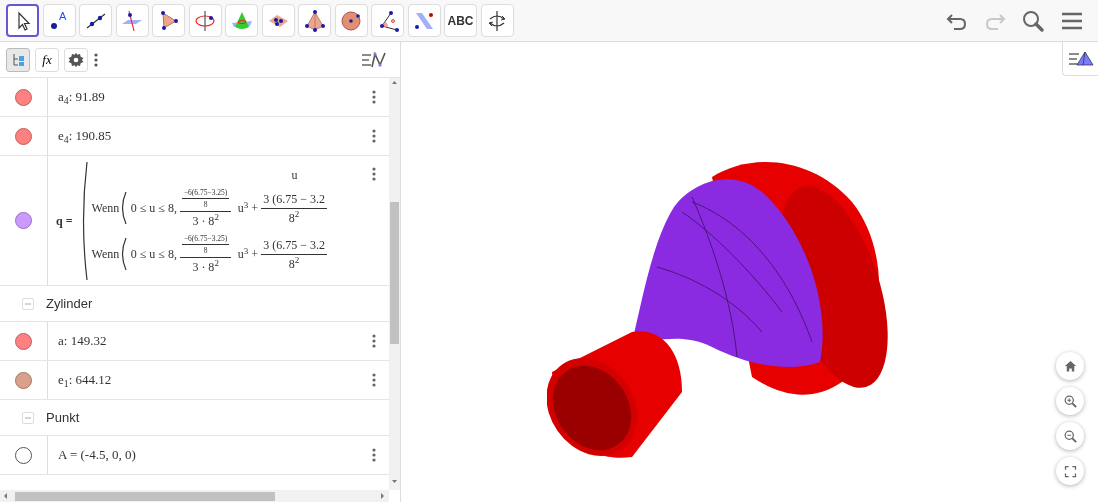  Describe the element at coordinates (81, 97) in the screenshot. I see `algebra-entry: a$_{4}$: 91.89` at that location.